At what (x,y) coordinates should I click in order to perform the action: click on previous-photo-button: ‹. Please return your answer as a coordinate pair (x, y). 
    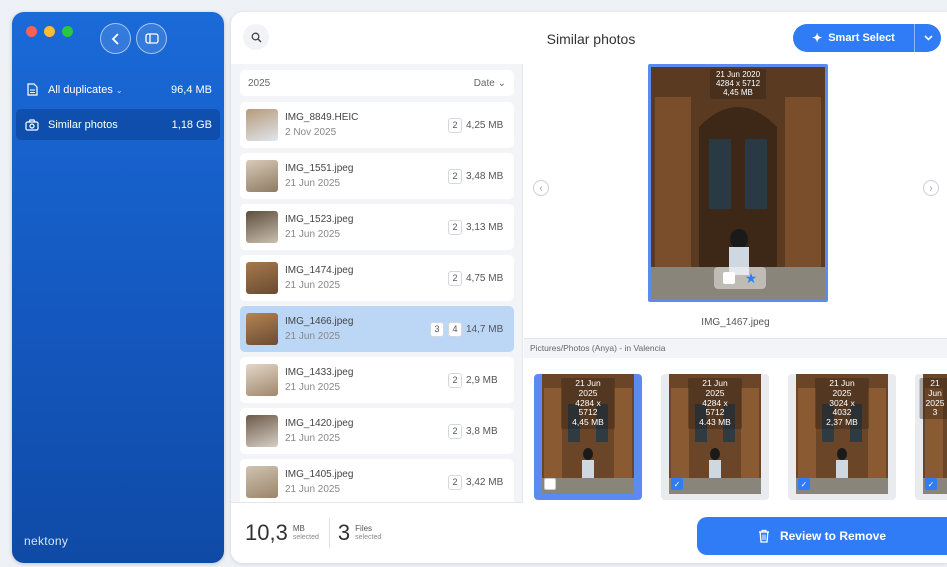
    Looking at the image, I should click on (541, 188).